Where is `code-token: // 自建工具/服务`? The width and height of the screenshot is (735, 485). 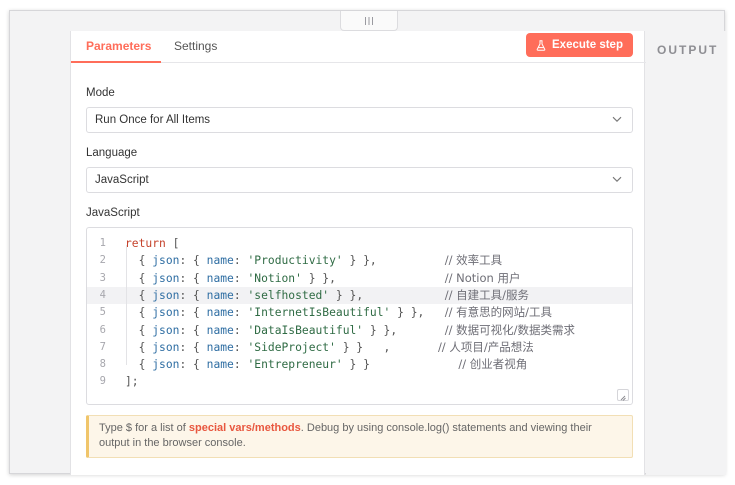 code-token: // 自建工具/服务 is located at coordinates (487, 294).